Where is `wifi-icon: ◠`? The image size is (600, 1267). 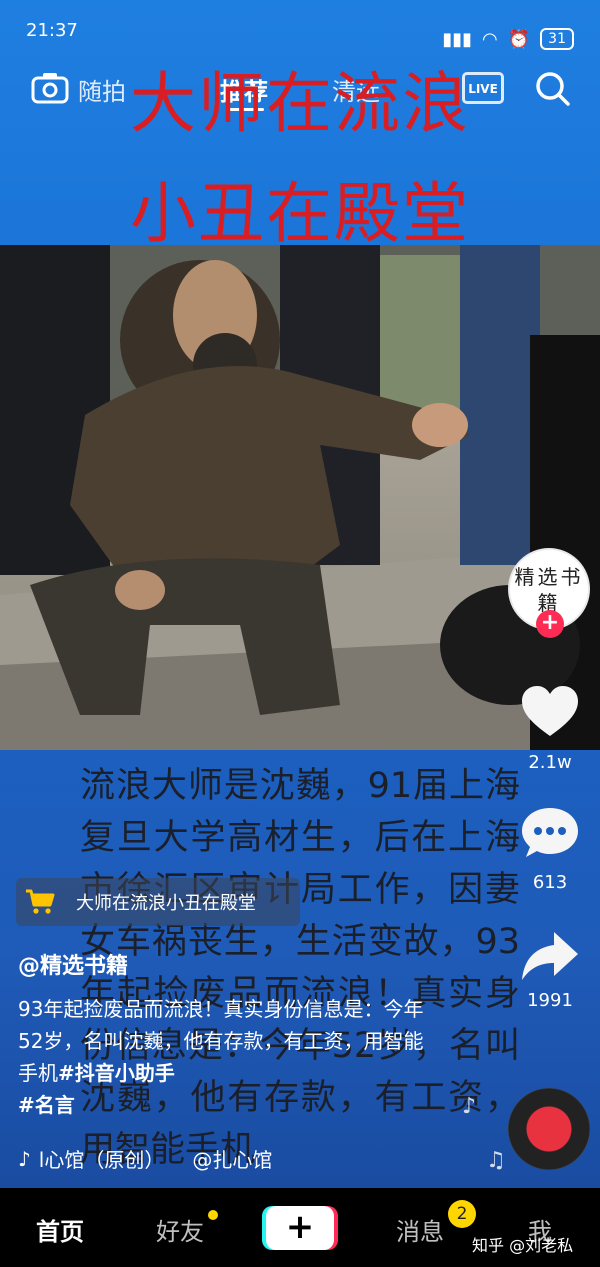 wifi-icon: ◠ is located at coordinates (490, 39).